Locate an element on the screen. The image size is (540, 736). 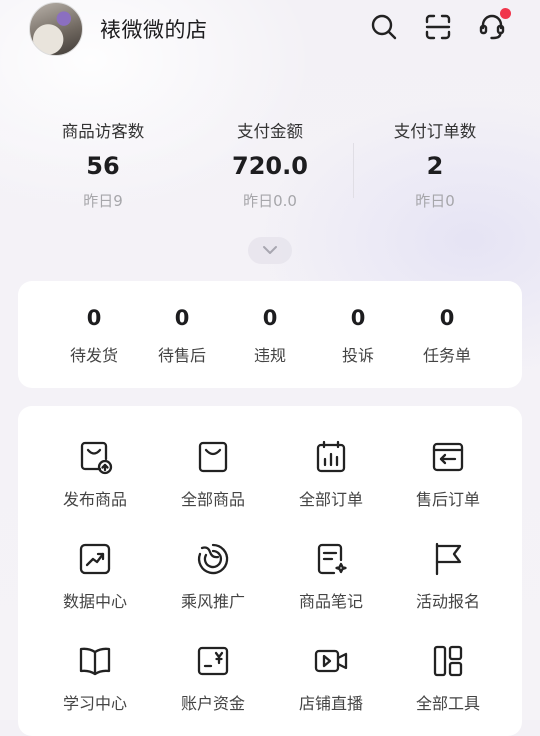
header: 裱微微的店 is located at coordinates (270, 30).